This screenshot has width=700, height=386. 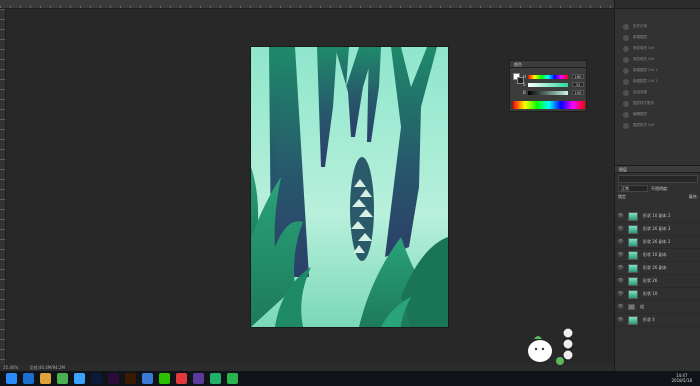 I want to click on wechat-icon, so click(x=164, y=378).